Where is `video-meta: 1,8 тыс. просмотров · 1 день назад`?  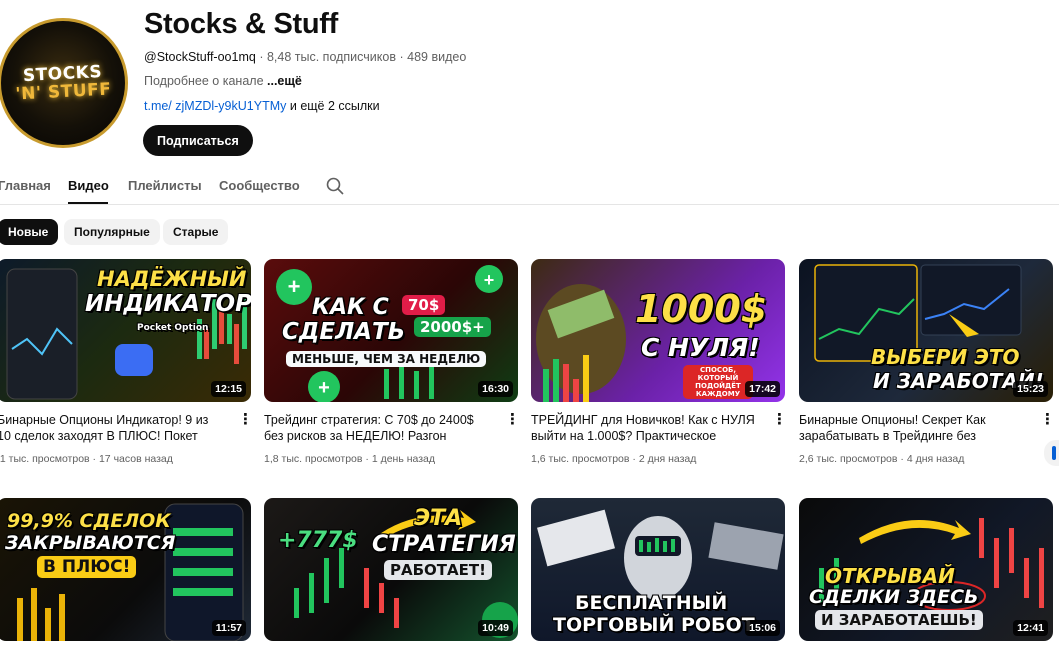 video-meta: 1,8 тыс. просмотров · 1 день назад is located at coordinates (349, 459).